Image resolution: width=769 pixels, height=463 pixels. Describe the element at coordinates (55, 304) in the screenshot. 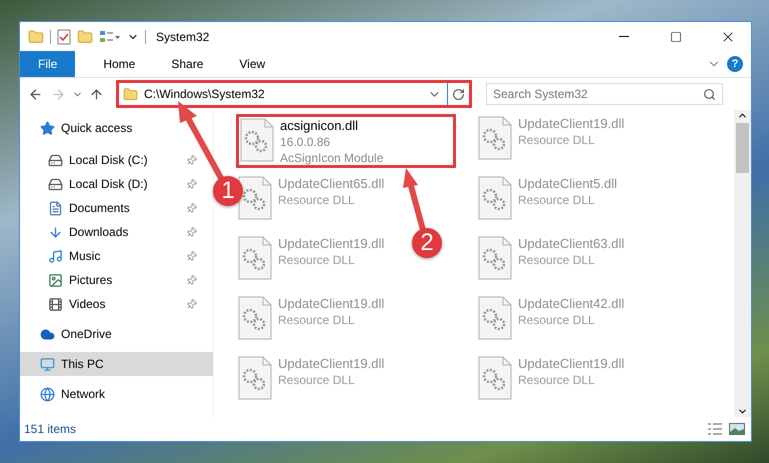

I see `film-icon` at that location.